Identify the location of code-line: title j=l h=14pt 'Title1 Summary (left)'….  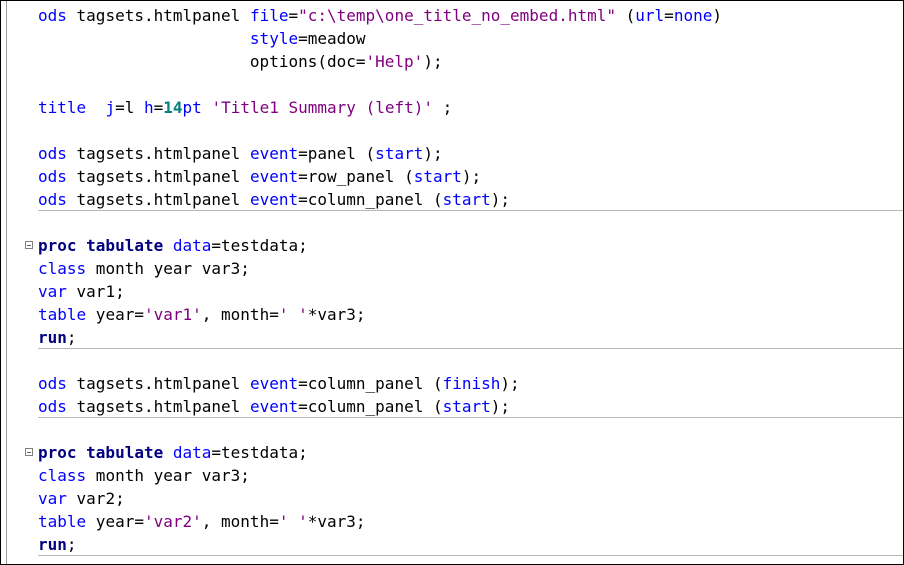
(452, 107).